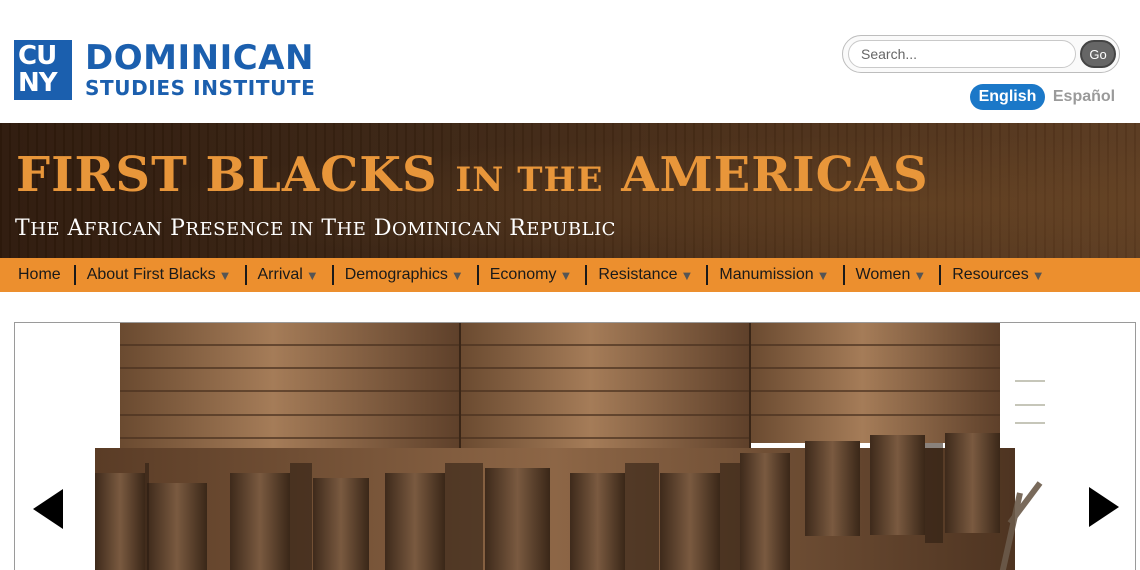  Describe the element at coordinates (766, 274) in the screenshot. I see `nav-item-label: Manumission` at that location.